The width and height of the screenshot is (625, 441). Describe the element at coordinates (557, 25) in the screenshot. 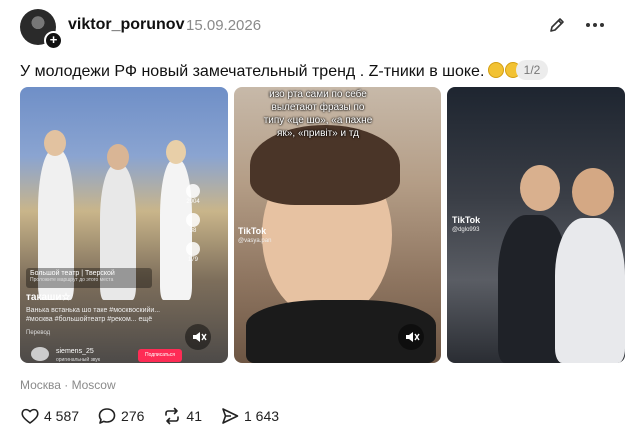

I see `edit-pencil-icon` at that location.